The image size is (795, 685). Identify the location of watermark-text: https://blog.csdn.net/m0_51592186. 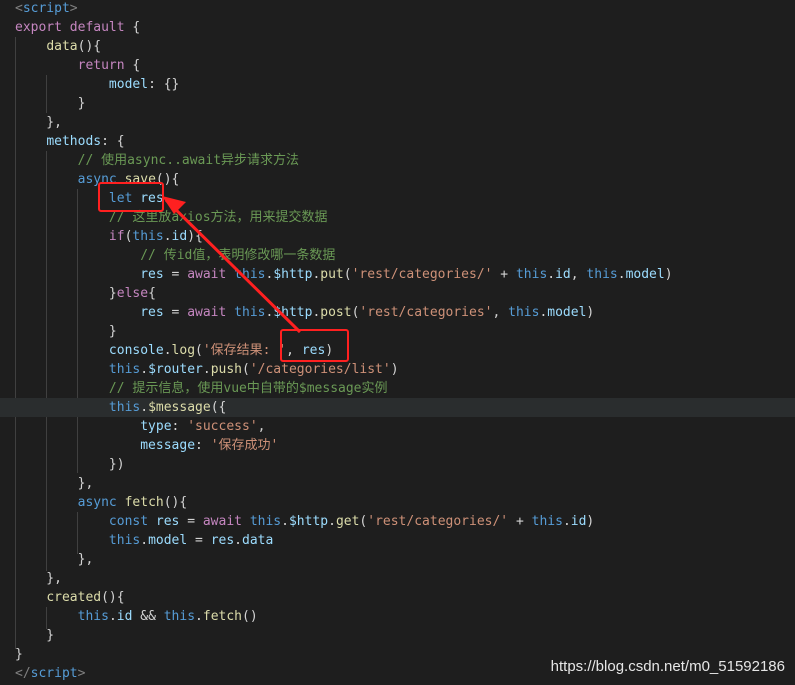
(667, 666).